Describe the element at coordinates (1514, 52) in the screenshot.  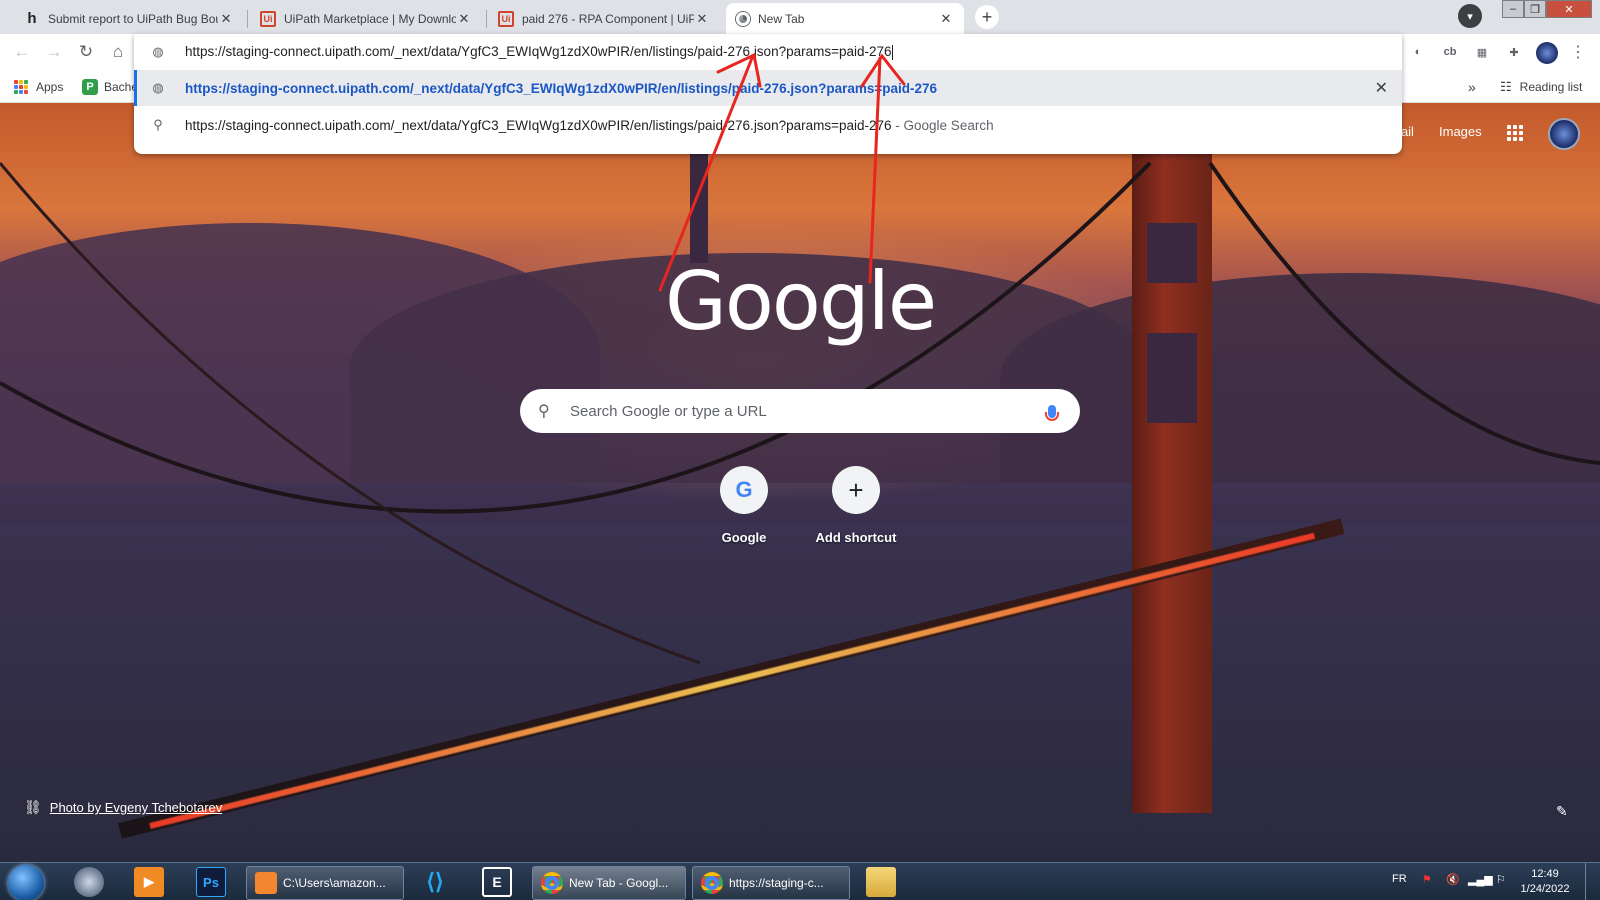
I see `extensions-puzzle-icon: ✚` at that location.